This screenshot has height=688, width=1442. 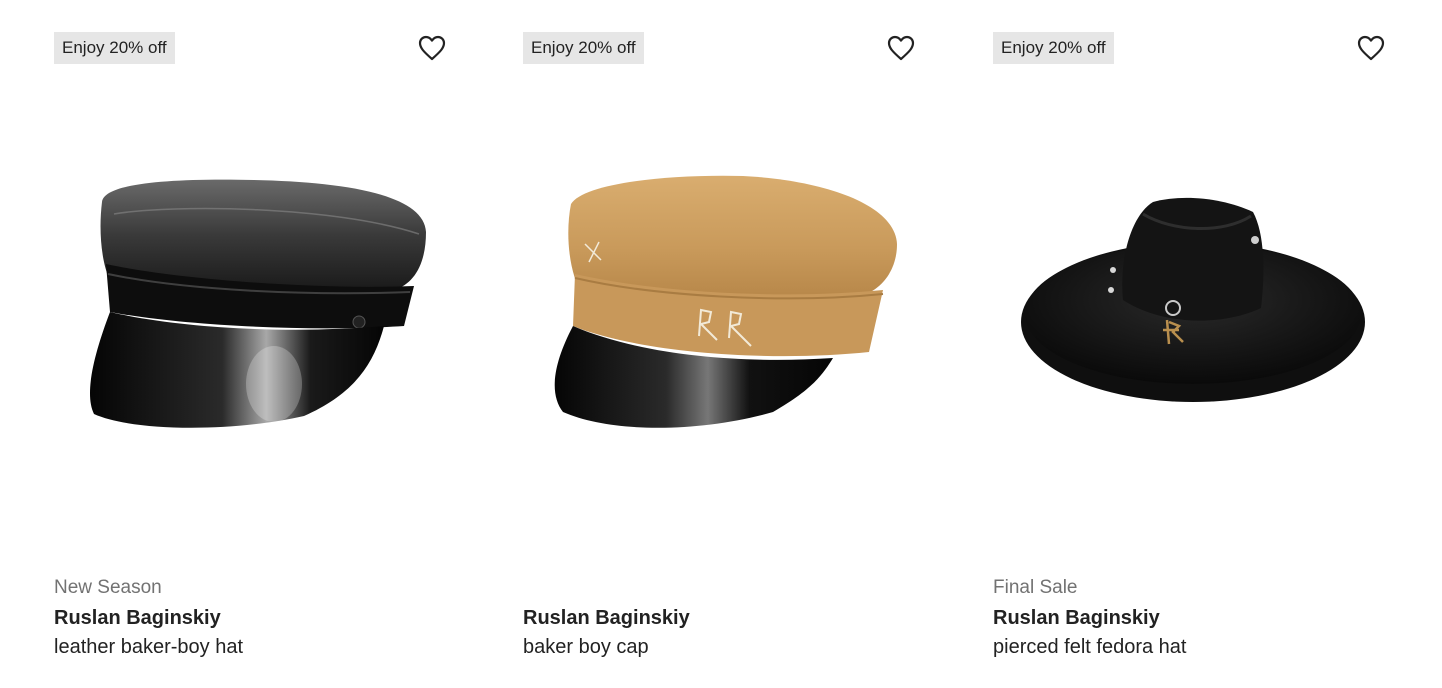 I want to click on product-label: Final Sale, so click(x=1035, y=587).